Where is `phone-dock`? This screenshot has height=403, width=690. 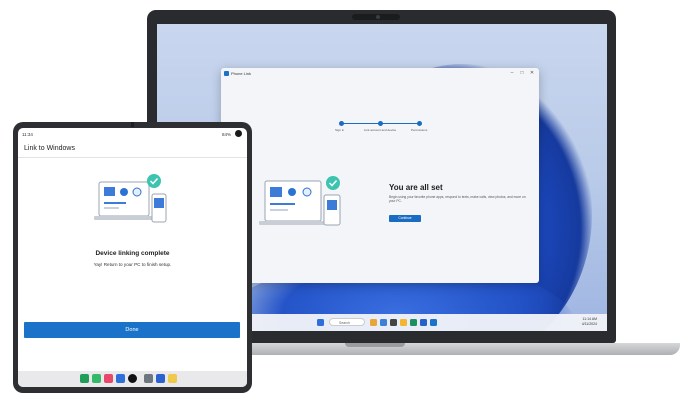
phone-dock is located at coordinates (132, 379).